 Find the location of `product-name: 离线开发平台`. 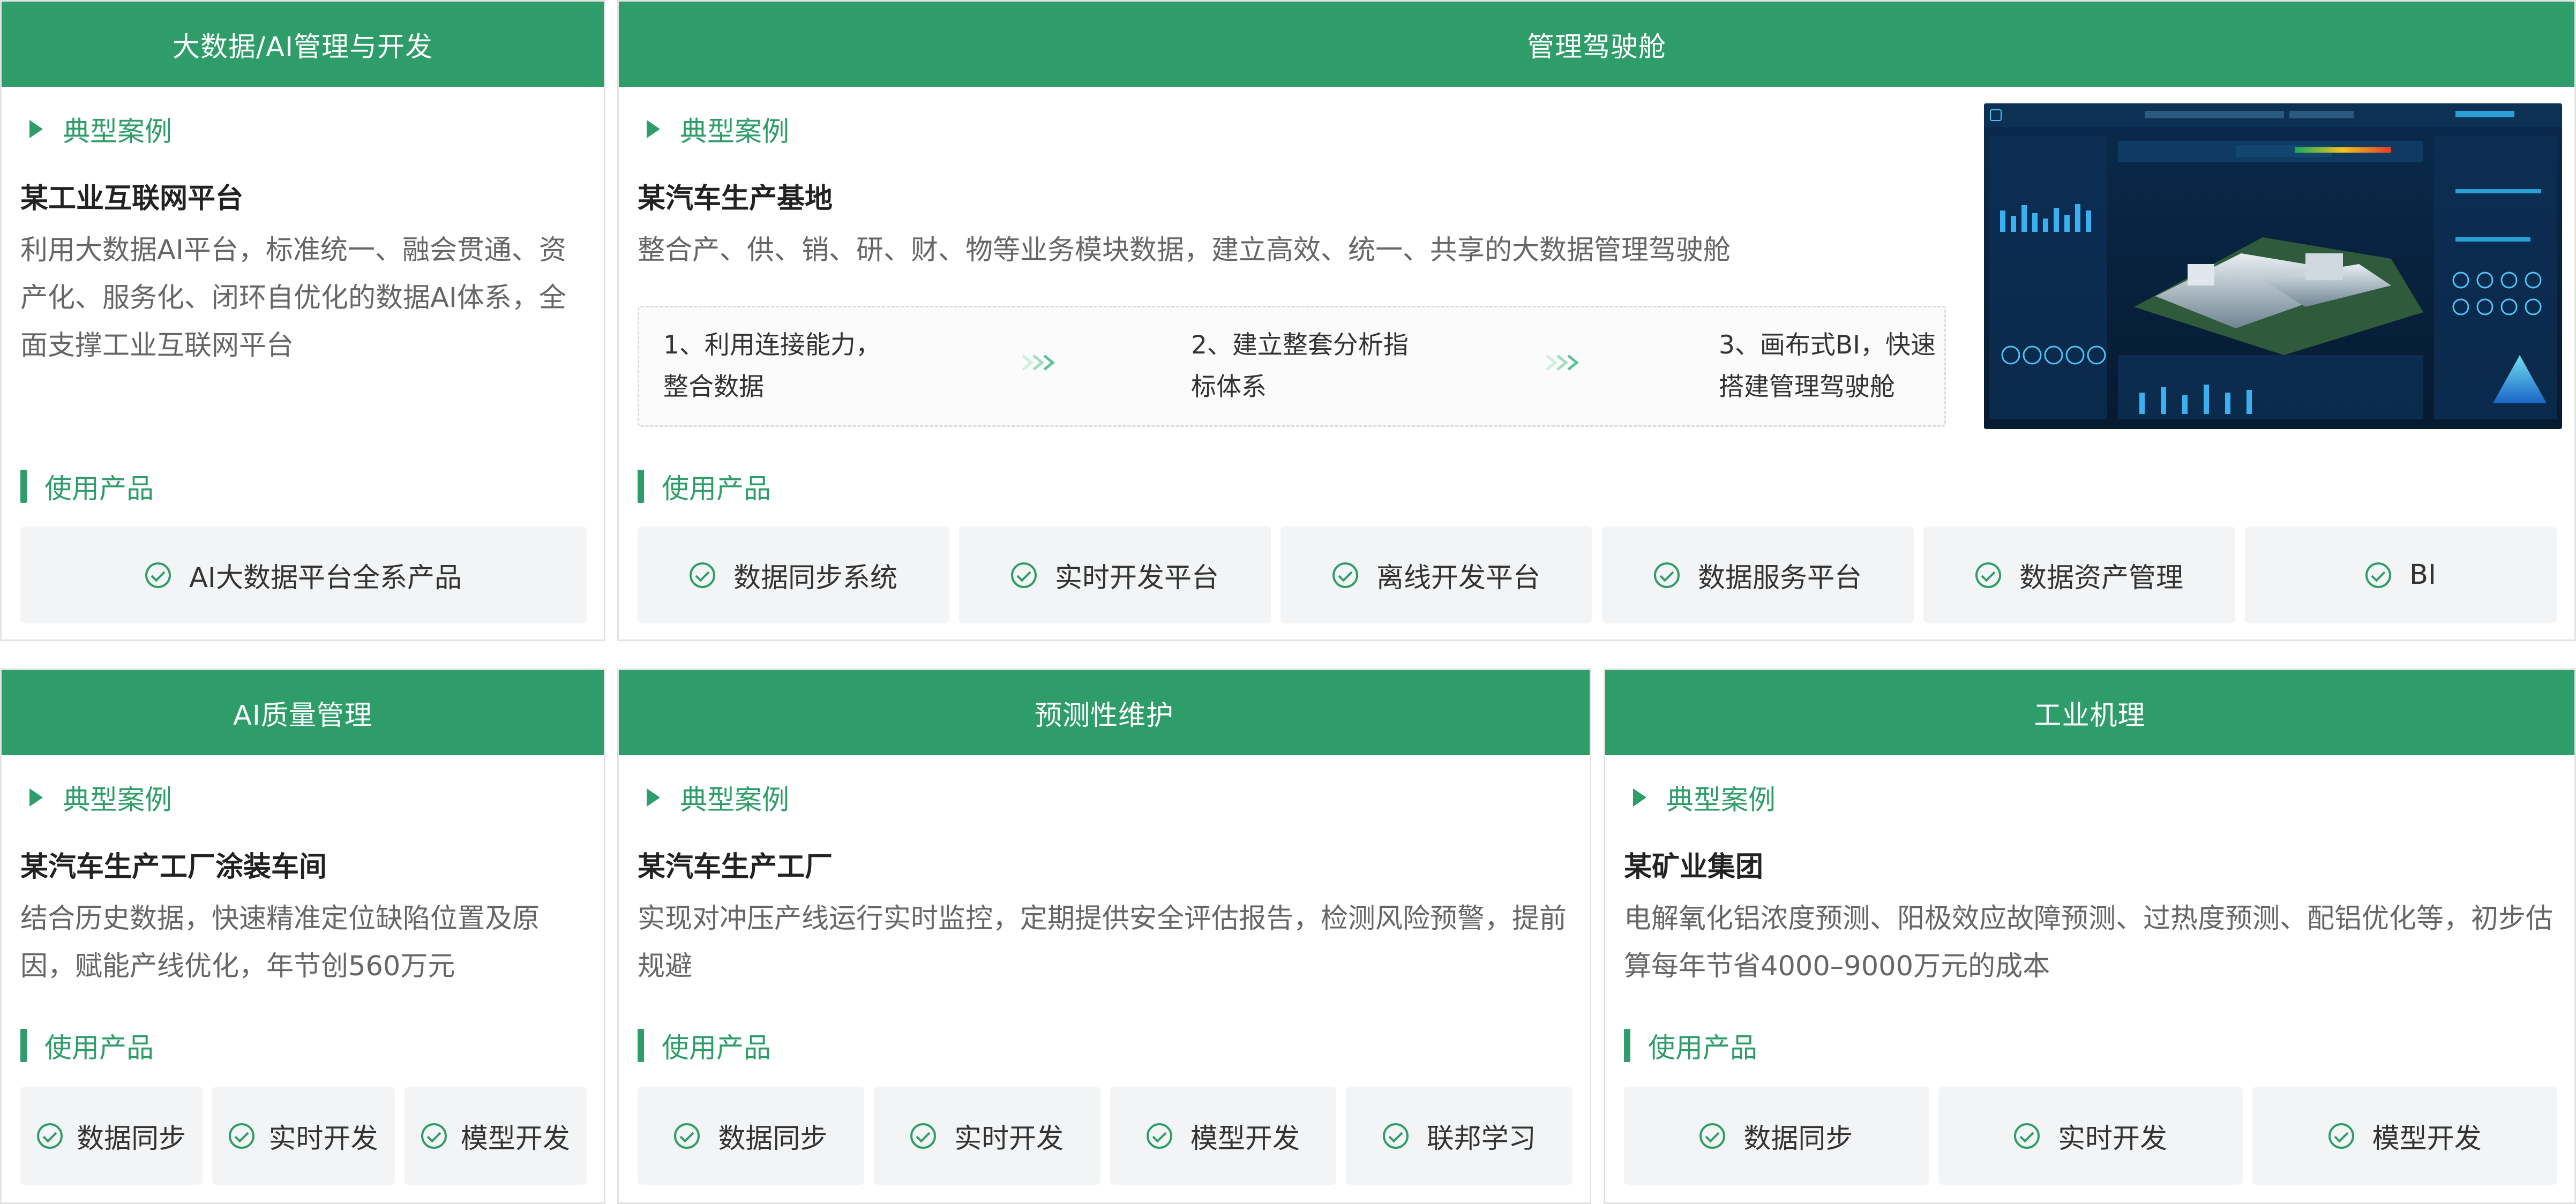

product-name: 离线开发平台 is located at coordinates (1458, 578).